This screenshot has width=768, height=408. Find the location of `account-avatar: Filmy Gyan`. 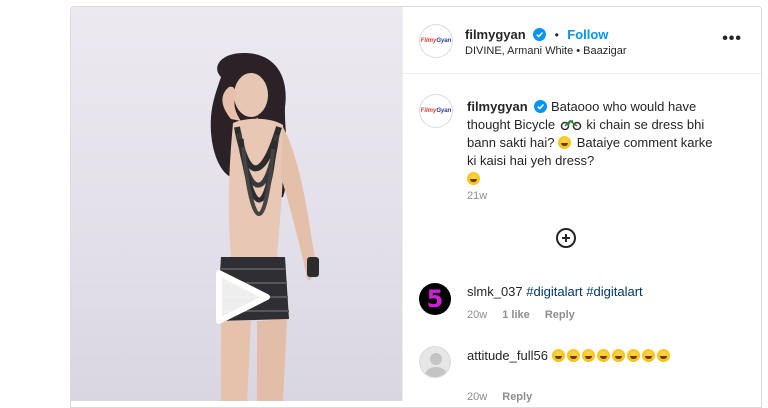

account-avatar: Filmy Gyan is located at coordinates (436, 41).